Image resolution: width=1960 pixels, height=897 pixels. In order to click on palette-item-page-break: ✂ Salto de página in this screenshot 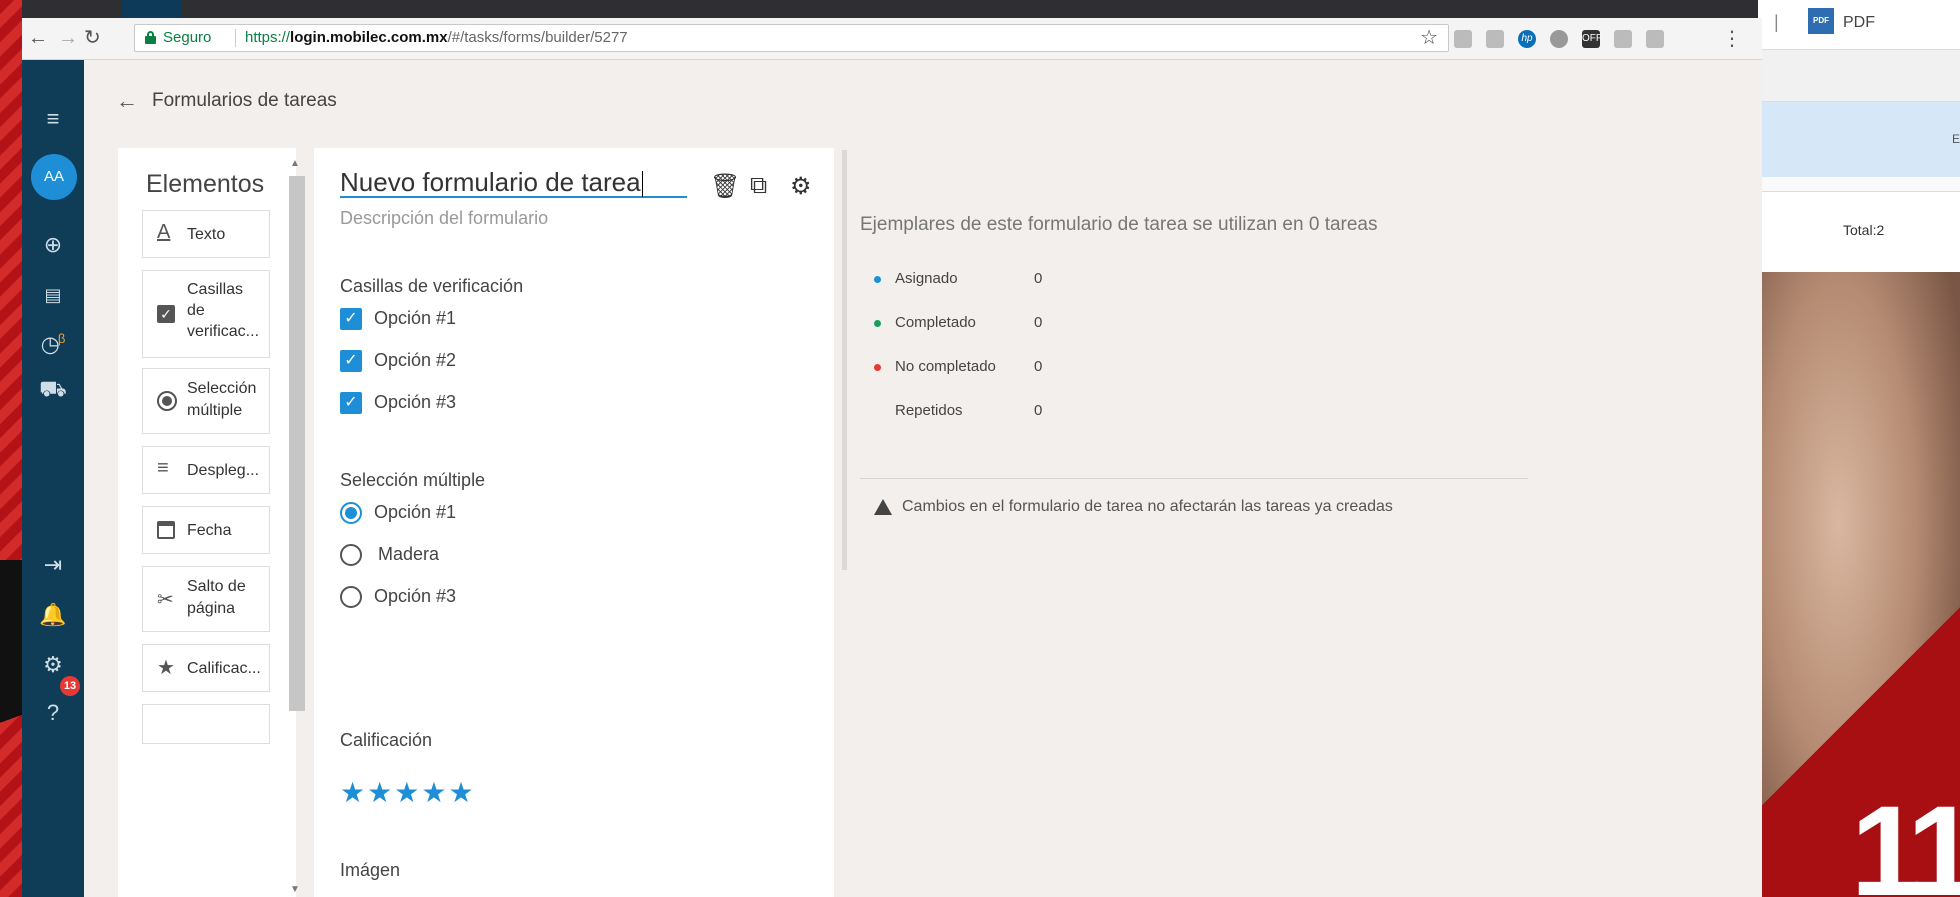, I will do `click(206, 599)`.